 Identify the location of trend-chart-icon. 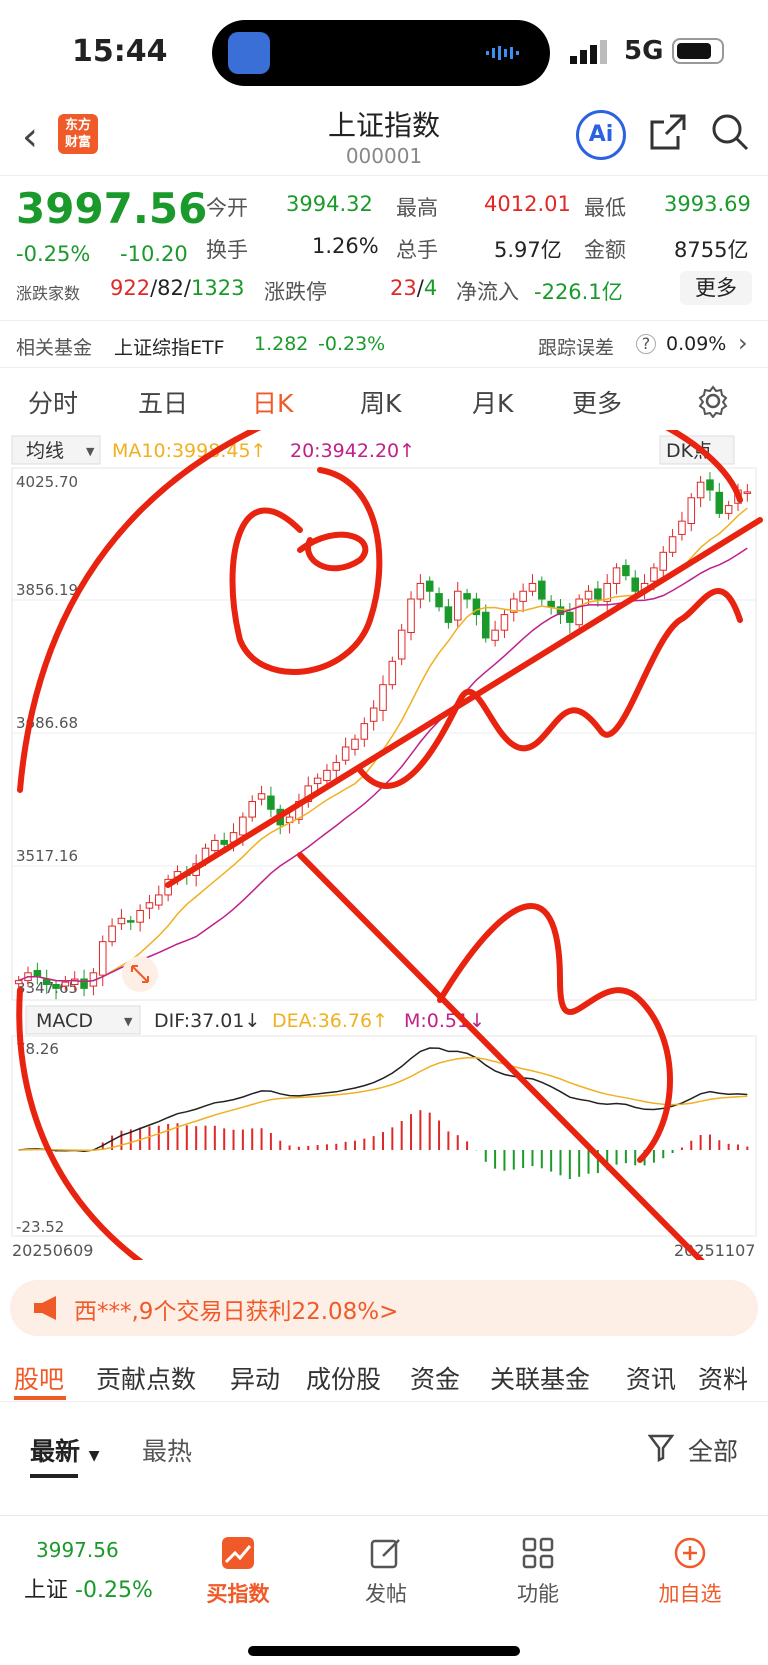
(238, 1553).